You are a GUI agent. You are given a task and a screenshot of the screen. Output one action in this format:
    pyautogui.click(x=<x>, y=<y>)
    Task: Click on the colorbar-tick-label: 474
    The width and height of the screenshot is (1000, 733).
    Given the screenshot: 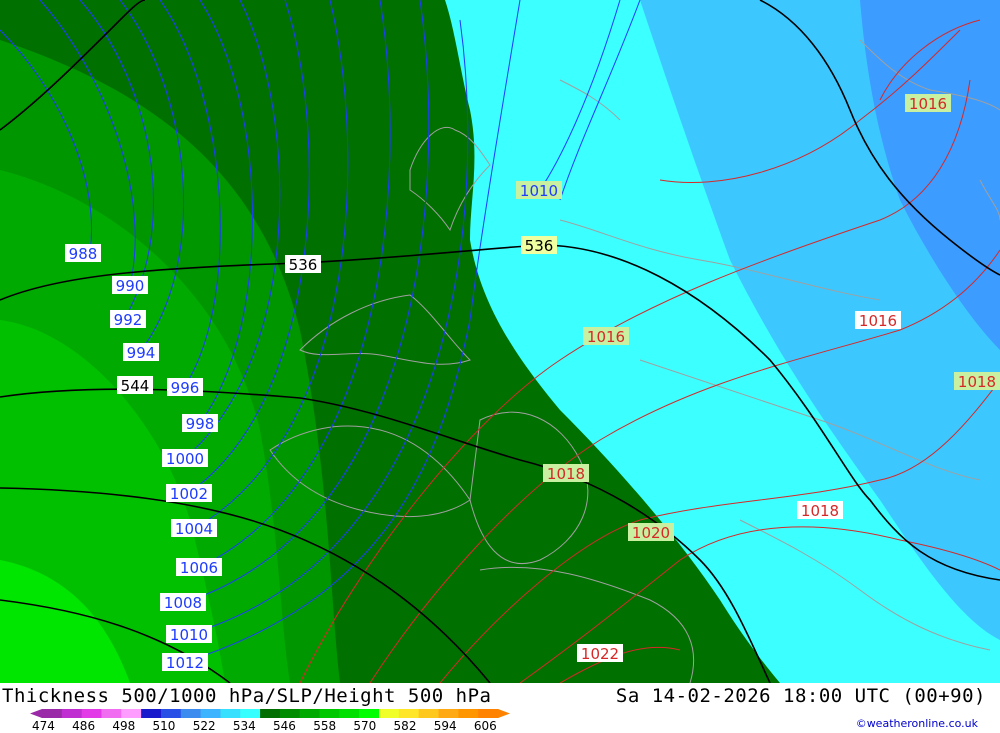 What is the action you would take?
    pyautogui.click(x=43, y=725)
    